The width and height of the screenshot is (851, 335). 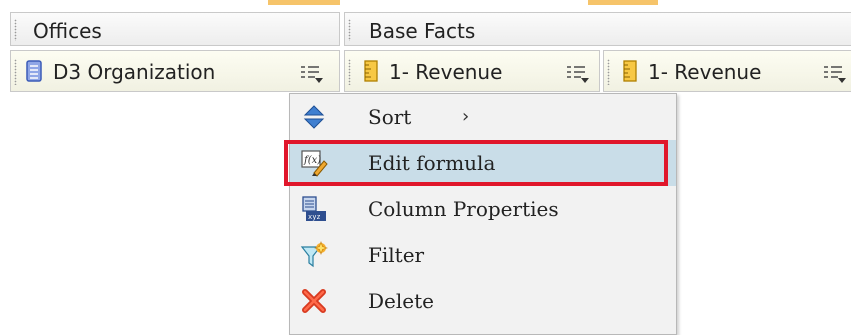 I want to click on group-header-row: Offices Base Facts, so click(x=425, y=30).